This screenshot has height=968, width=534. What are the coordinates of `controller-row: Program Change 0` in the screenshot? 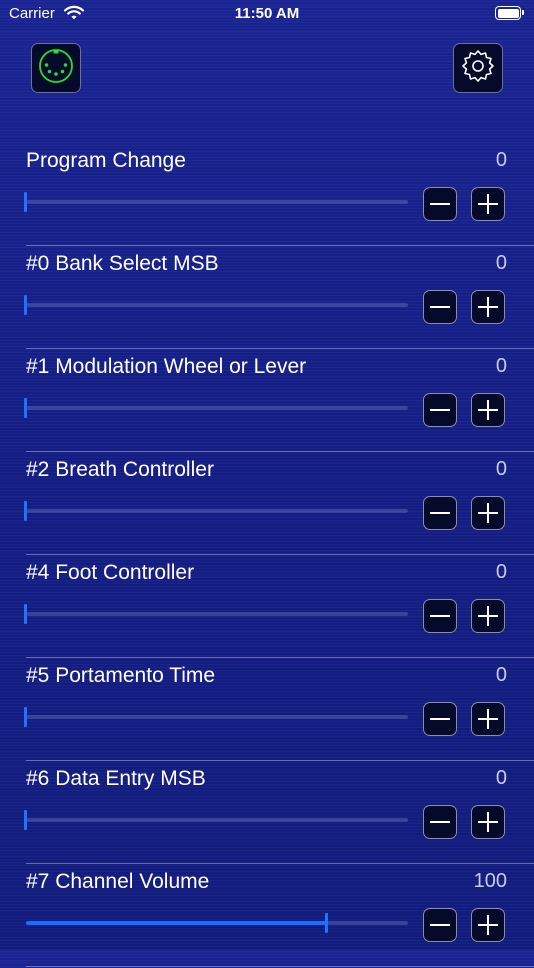 It's located at (267, 195).